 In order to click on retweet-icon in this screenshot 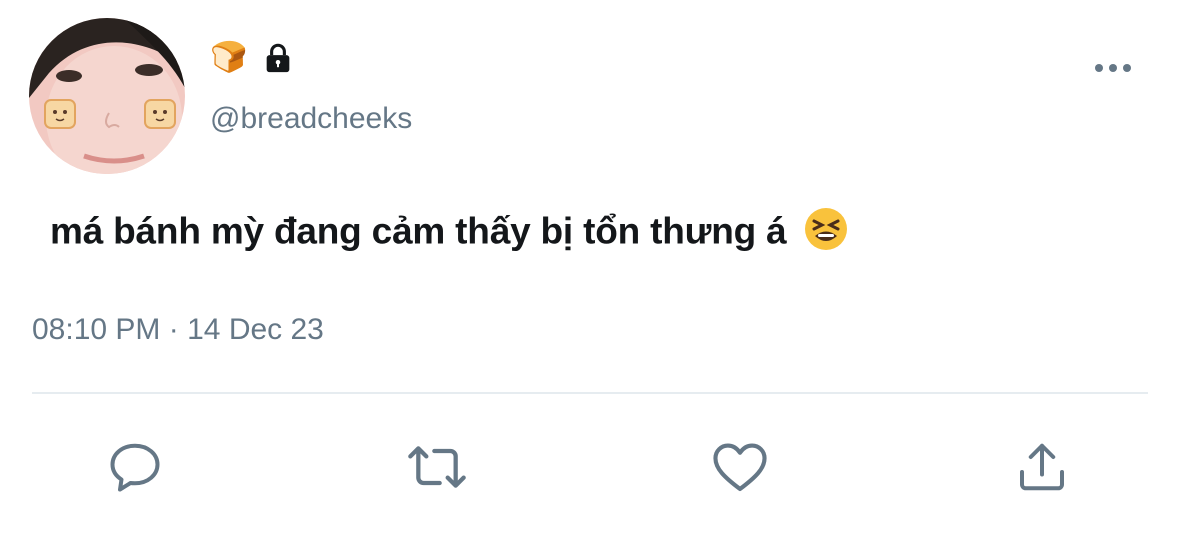, I will do `click(437, 467)`.